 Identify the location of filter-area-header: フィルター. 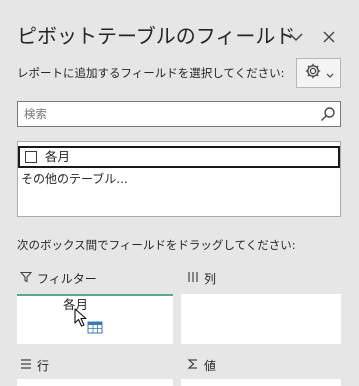
(58, 279).